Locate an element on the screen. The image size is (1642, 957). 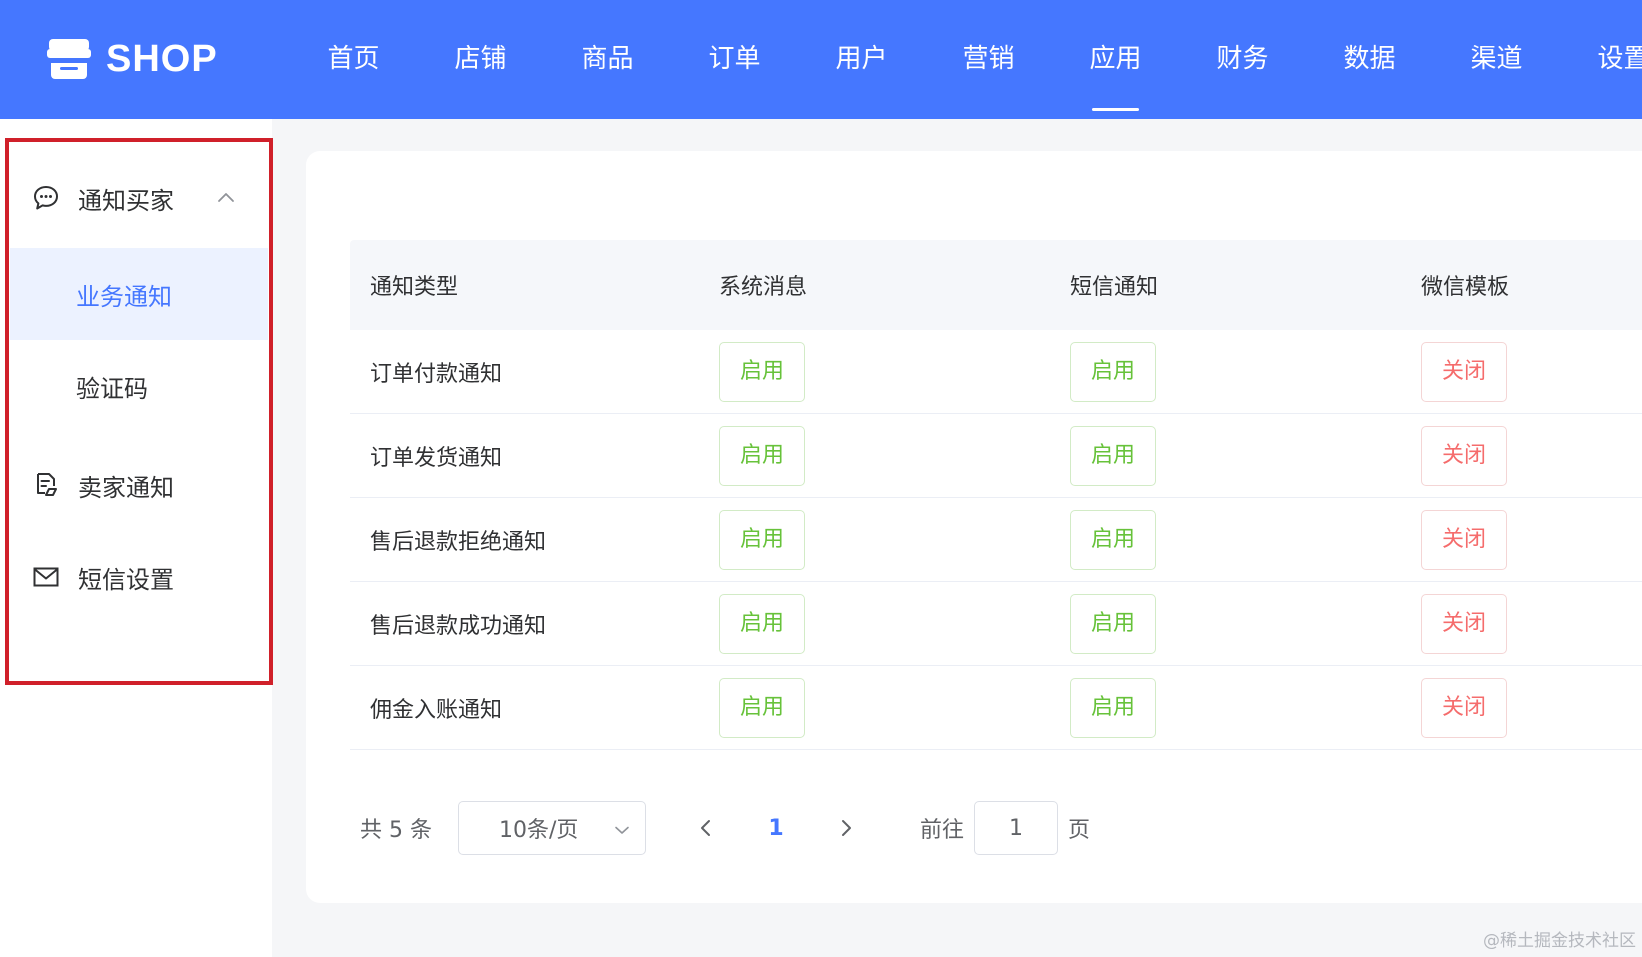
table-row: 售后退款拒绝通知 启用 启用 关闭 is located at coordinates (996, 540).